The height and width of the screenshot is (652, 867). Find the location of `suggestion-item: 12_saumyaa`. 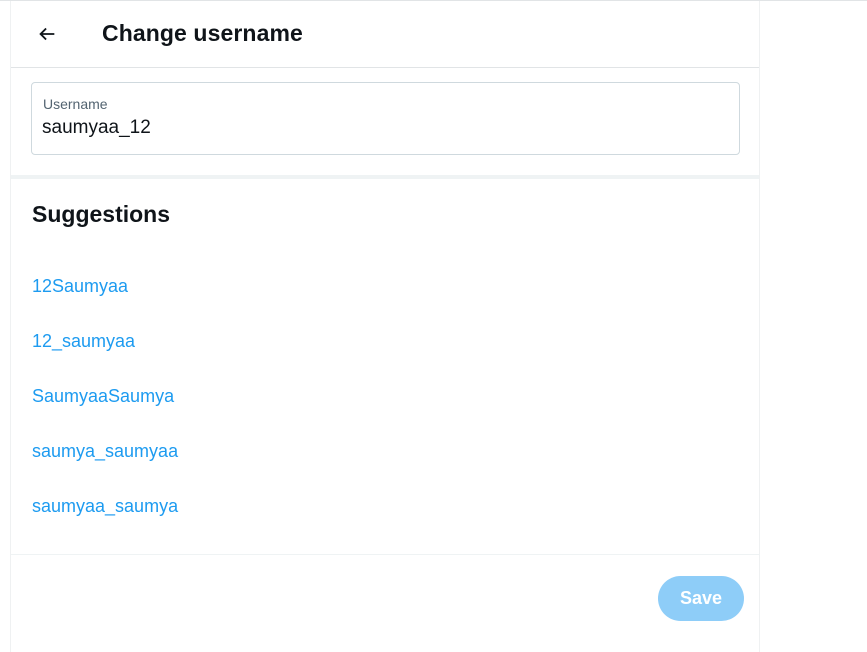

suggestion-item: 12_saumyaa is located at coordinates (105, 357).